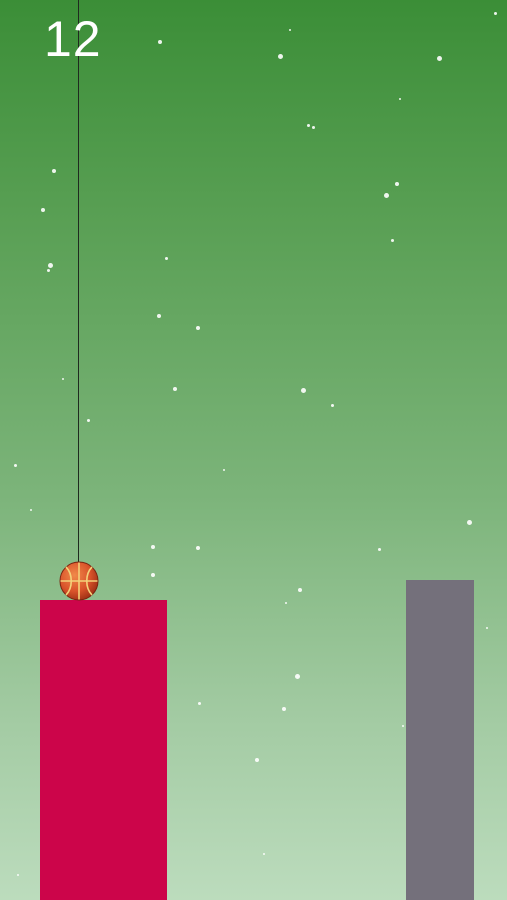 This screenshot has width=507, height=900. What do you see at coordinates (103, 750) in the screenshot?
I see `current-platform` at bounding box center [103, 750].